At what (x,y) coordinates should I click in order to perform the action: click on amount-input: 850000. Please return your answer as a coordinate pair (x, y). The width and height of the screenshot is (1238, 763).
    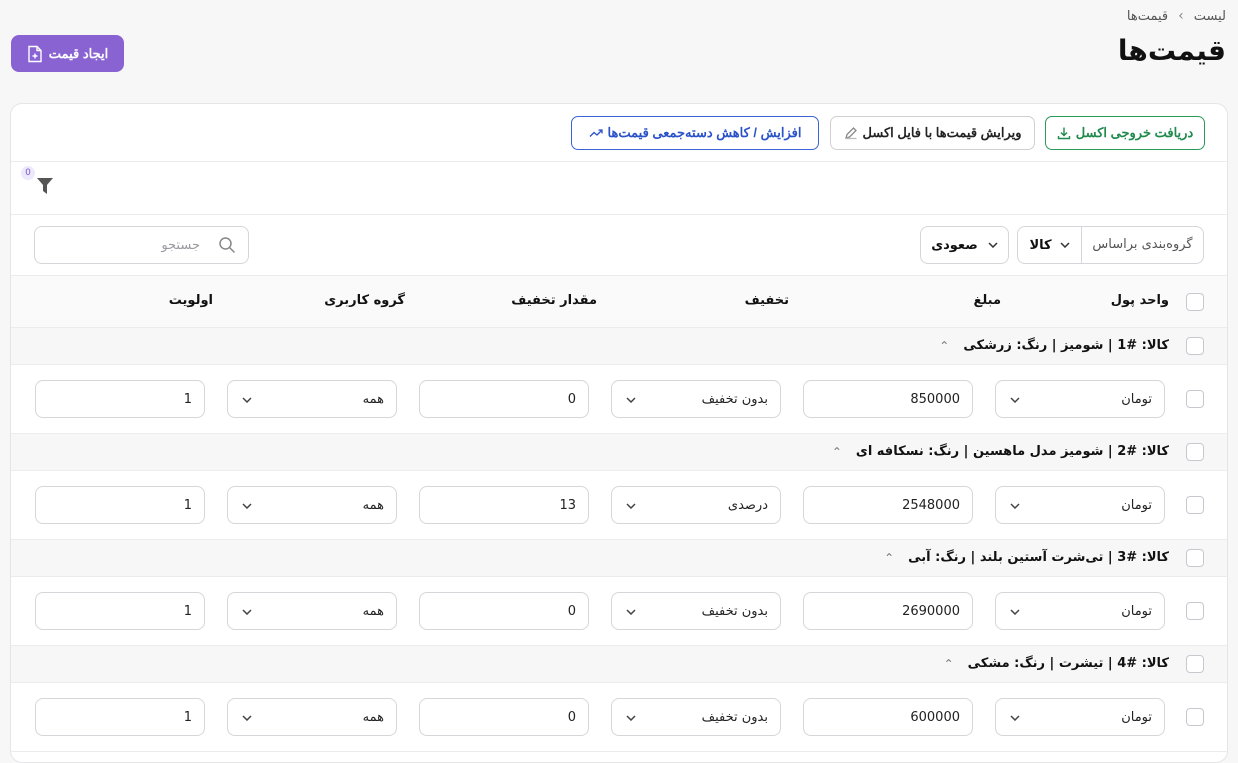
    Looking at the image, I should click on (888, 399).